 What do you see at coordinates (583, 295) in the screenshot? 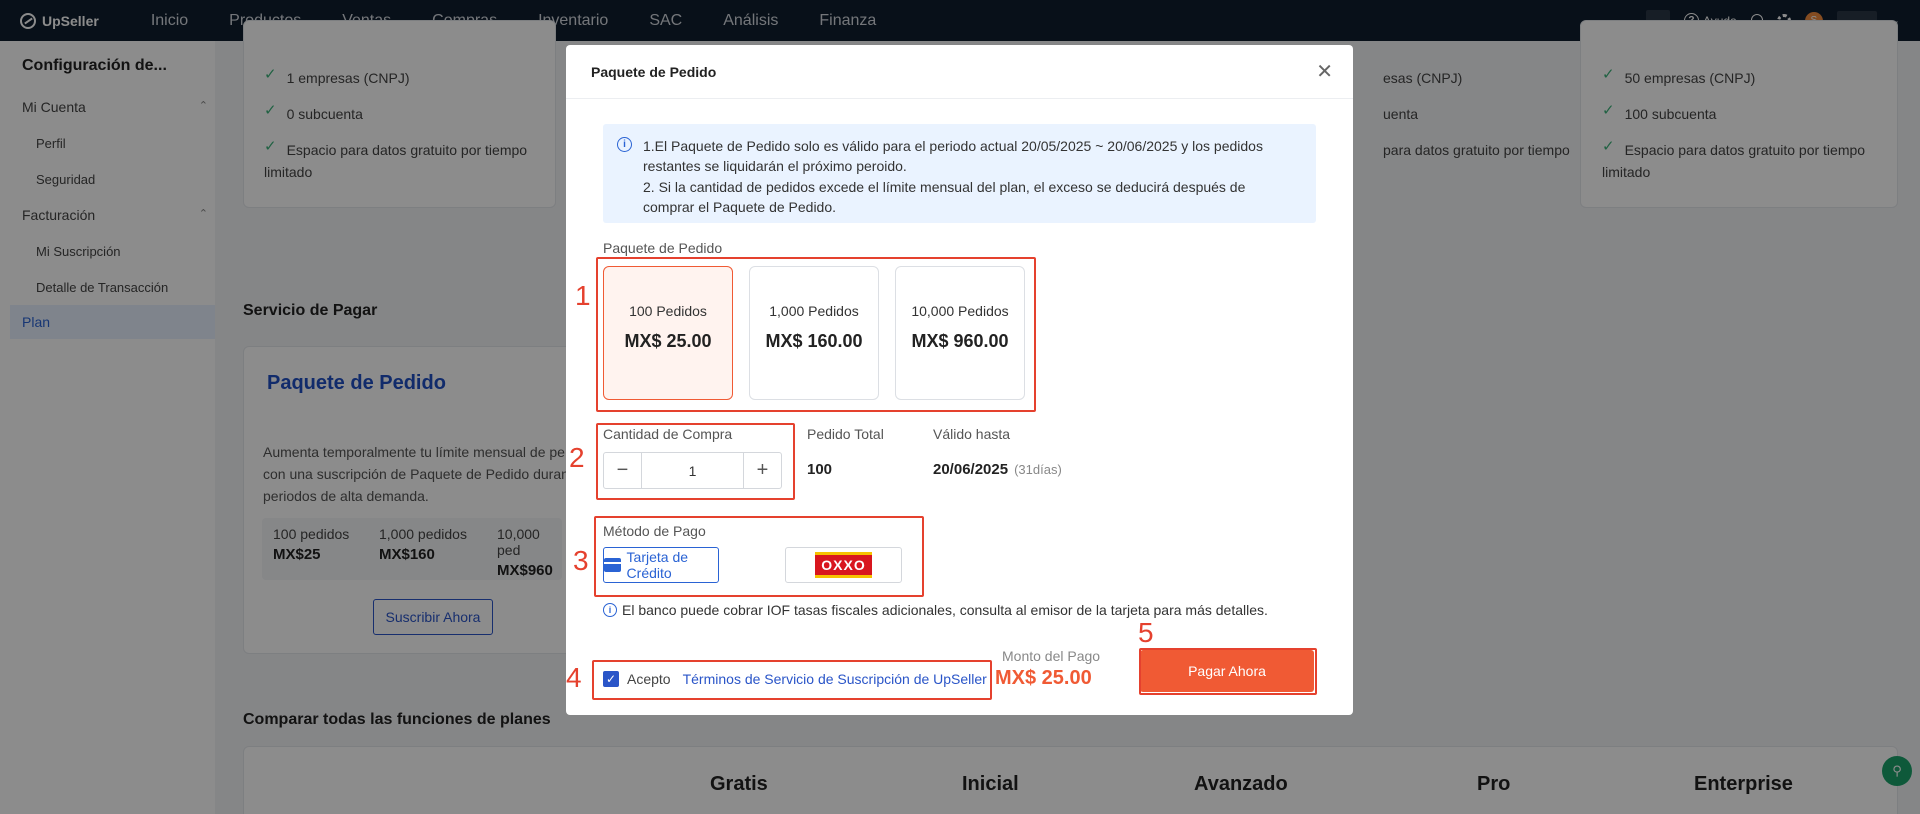
I see `annotation-number-1: 1` at bounding box center [583, 295].